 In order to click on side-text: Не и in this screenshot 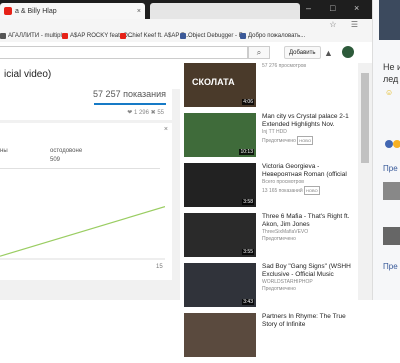, I will do `click(391, 67)`.